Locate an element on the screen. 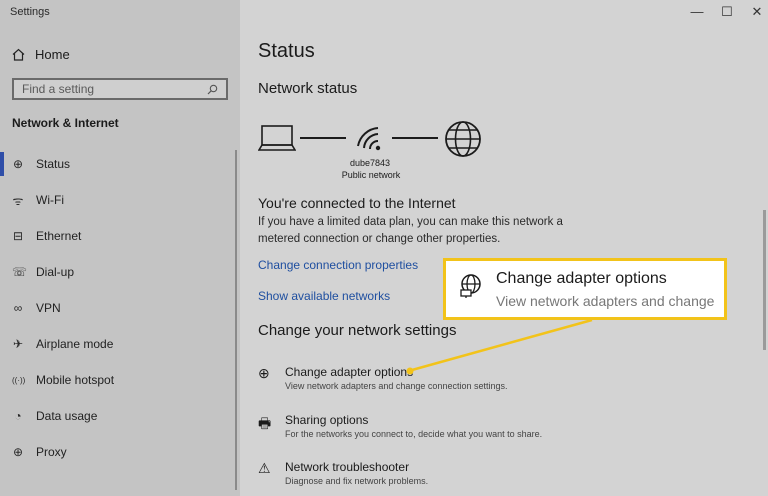 Image resolution: width=768 pixels, height=496 pixels. ethernet-icon: ⊟ is located at coordinates (18, 236).